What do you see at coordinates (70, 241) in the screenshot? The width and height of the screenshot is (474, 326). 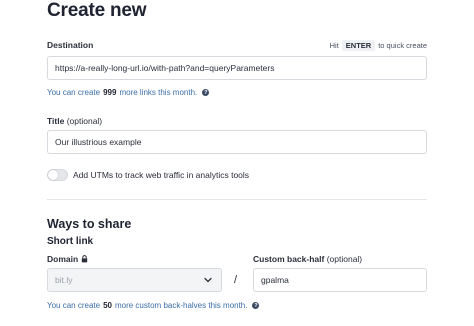 I see `short-link-heading: Short link` at bounding box center [70, 241].